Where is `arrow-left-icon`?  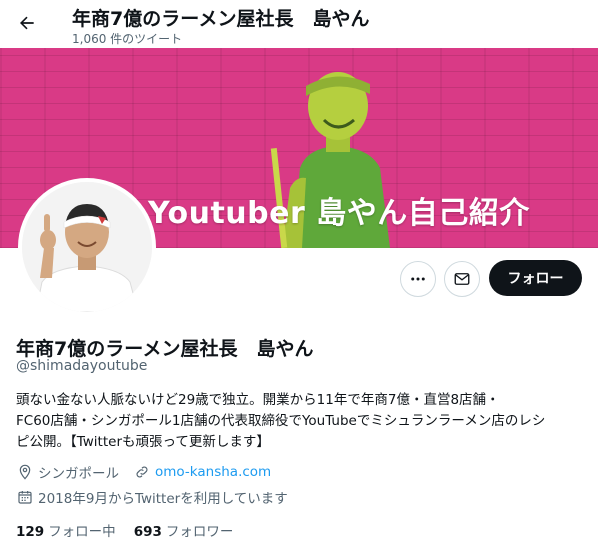 arrow-left-icon is located at coordinates (27, 23).